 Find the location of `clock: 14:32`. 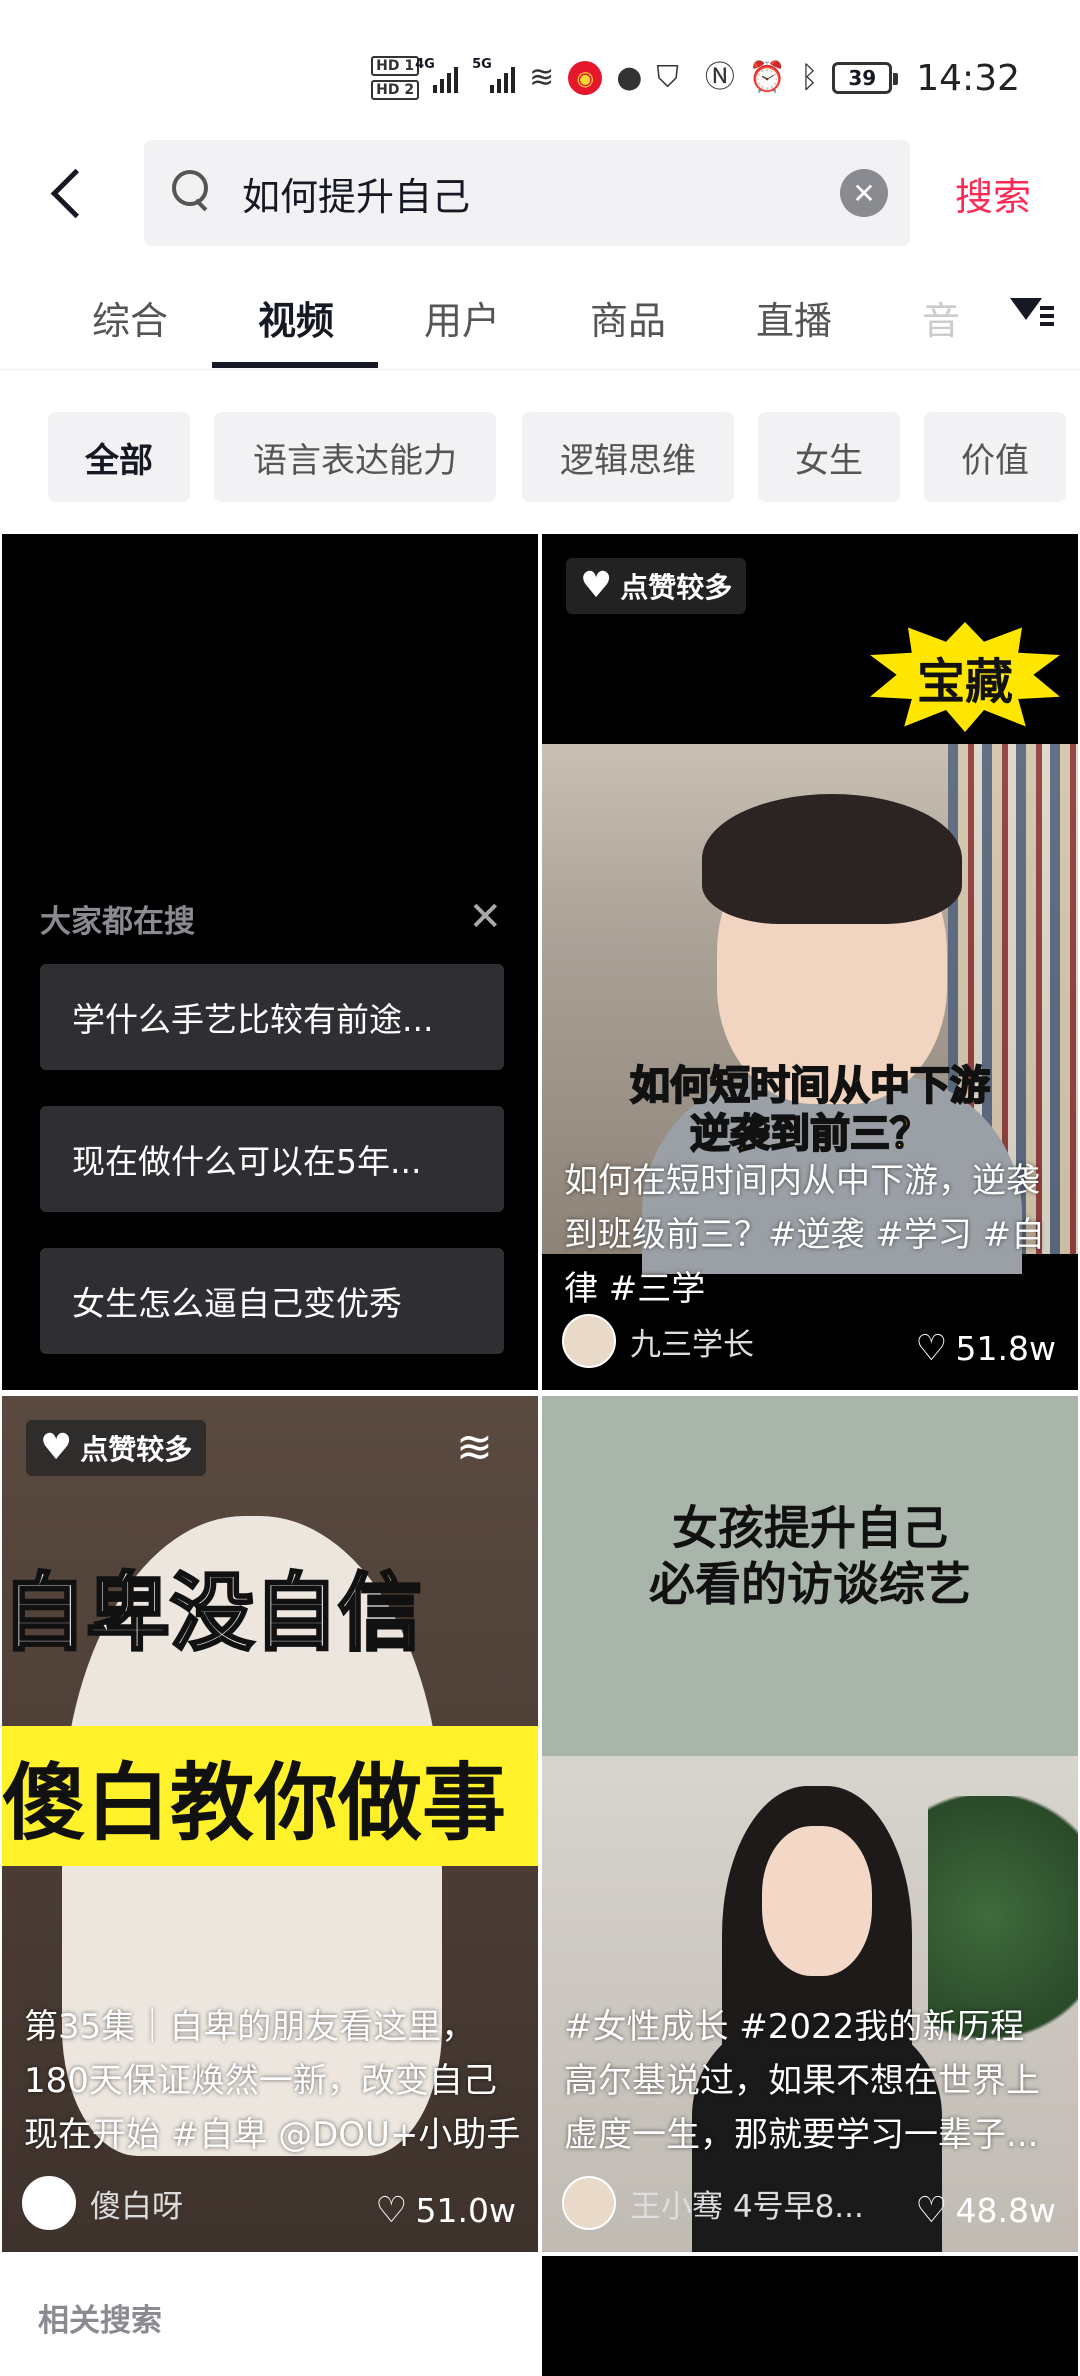

clock: 14:32 is located at coordinates (968, 78).